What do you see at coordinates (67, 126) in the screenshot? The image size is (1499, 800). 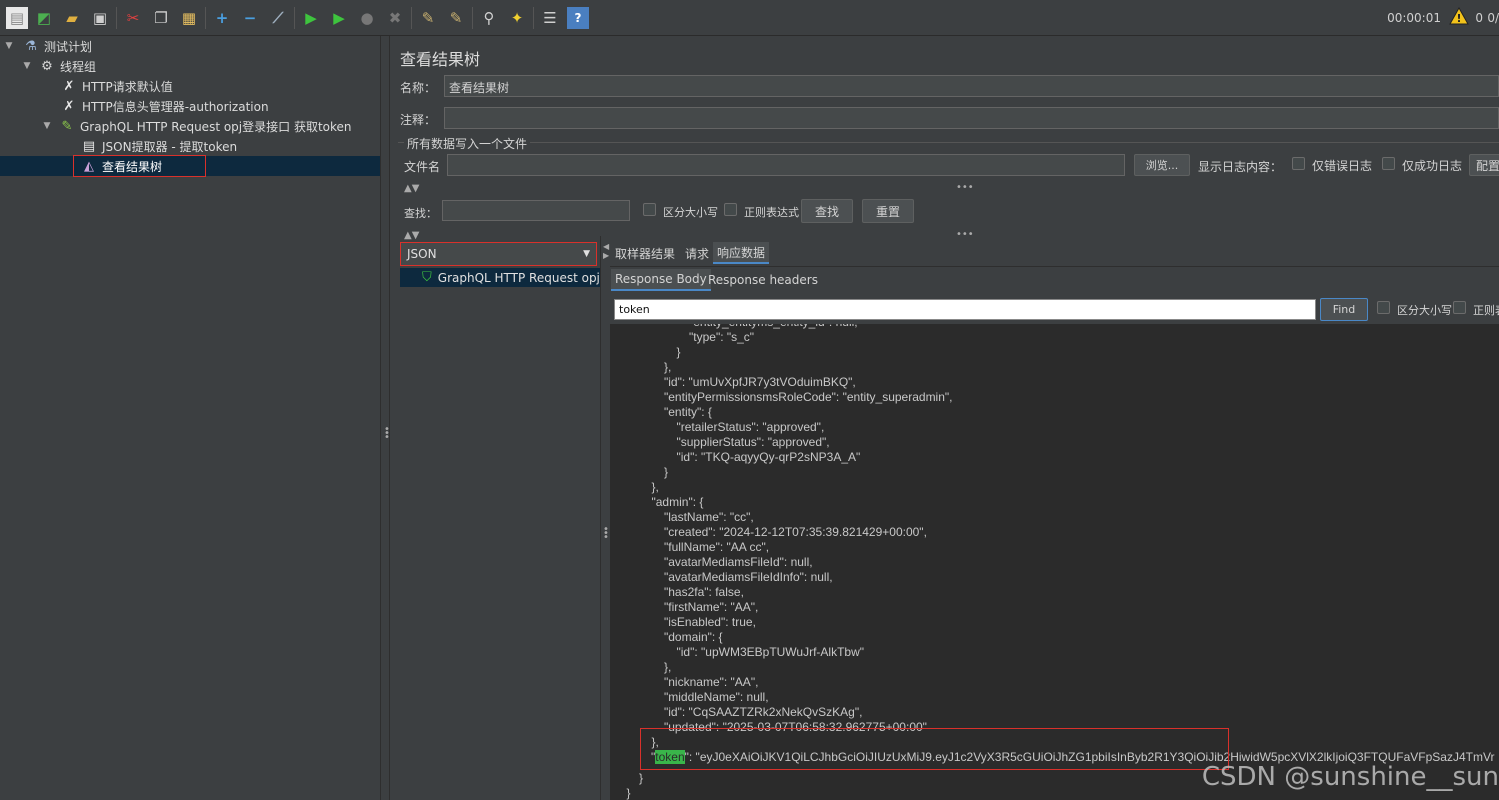 I see `pen-icon: ✎` at bounding box center [67, 126].